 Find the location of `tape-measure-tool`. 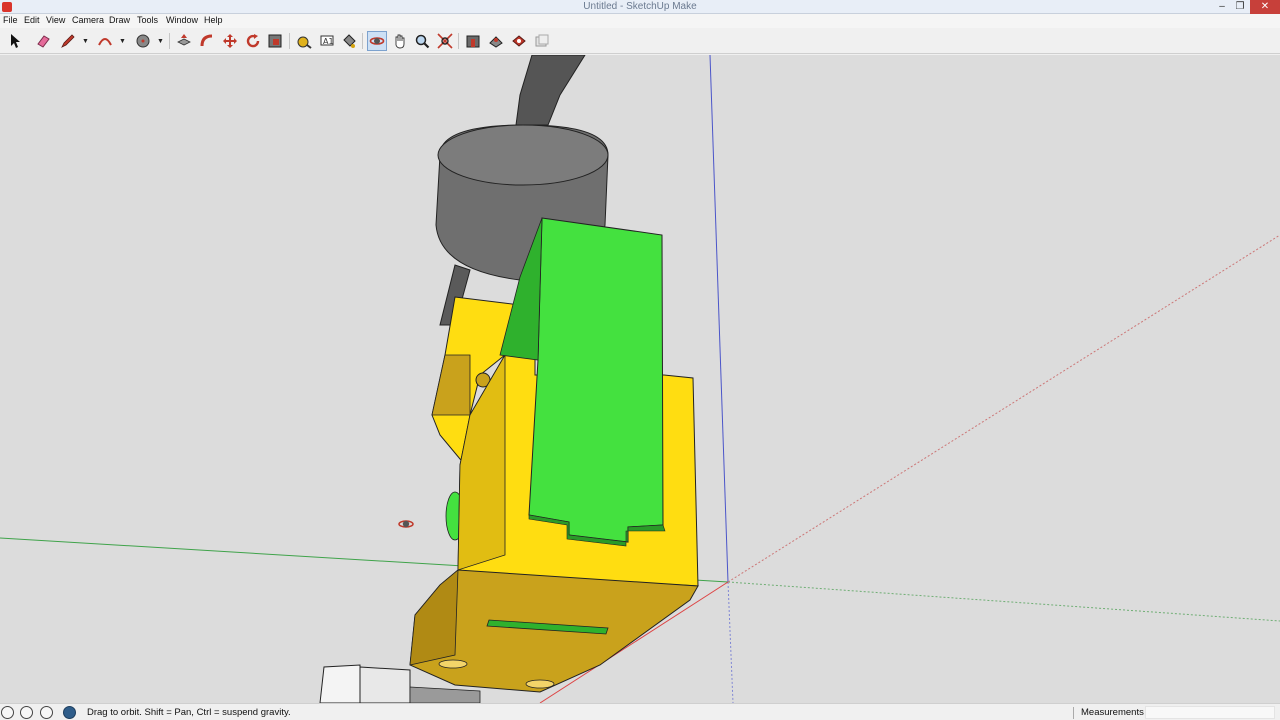

tape-measure-tool is located at coordinates (304, 41).